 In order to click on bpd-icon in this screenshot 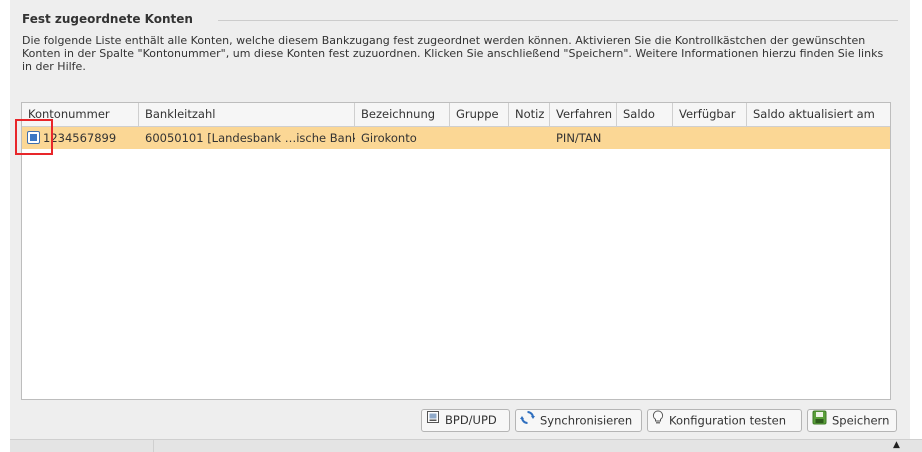, I will do `click(433, 420)`.